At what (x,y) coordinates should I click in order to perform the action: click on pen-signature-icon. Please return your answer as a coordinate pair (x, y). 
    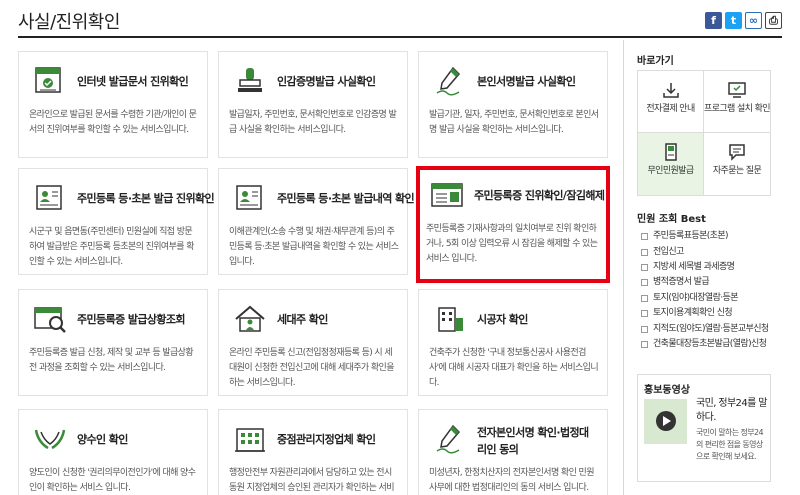
    Looking at the image, I should click on (448, 81).